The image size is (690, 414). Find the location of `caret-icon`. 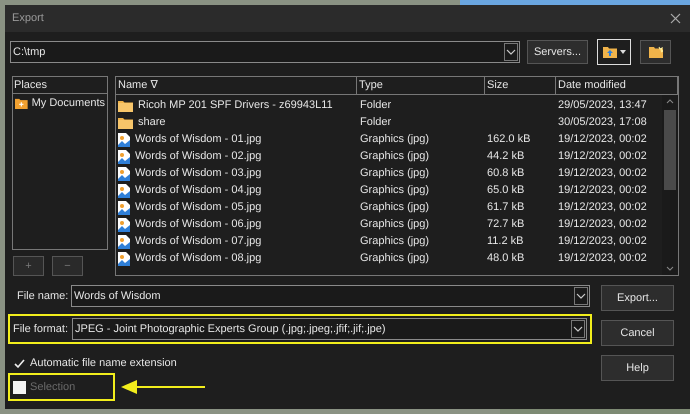

caret-icon is located at coordinates (623, 52).